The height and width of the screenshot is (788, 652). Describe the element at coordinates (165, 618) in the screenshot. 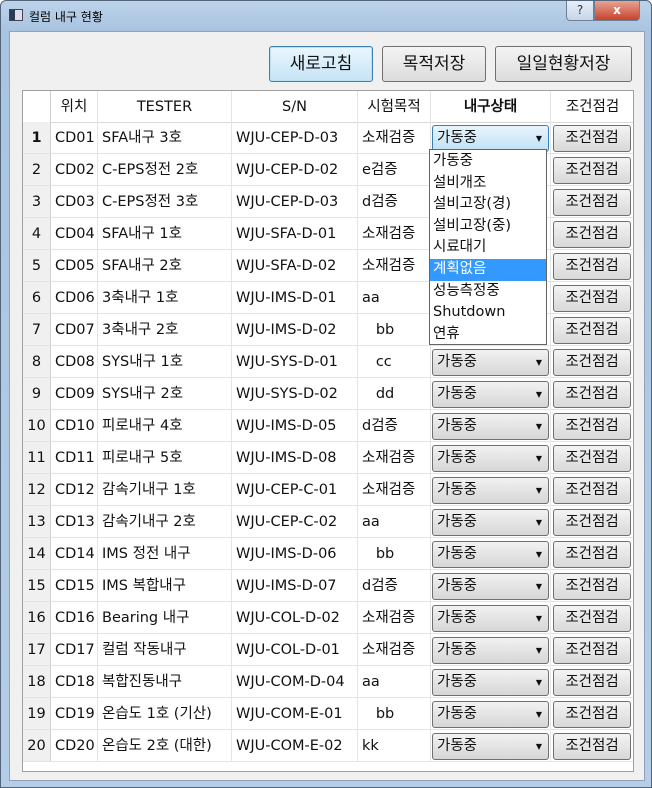

I see `cell-tester: Bearing 내구` at that location.